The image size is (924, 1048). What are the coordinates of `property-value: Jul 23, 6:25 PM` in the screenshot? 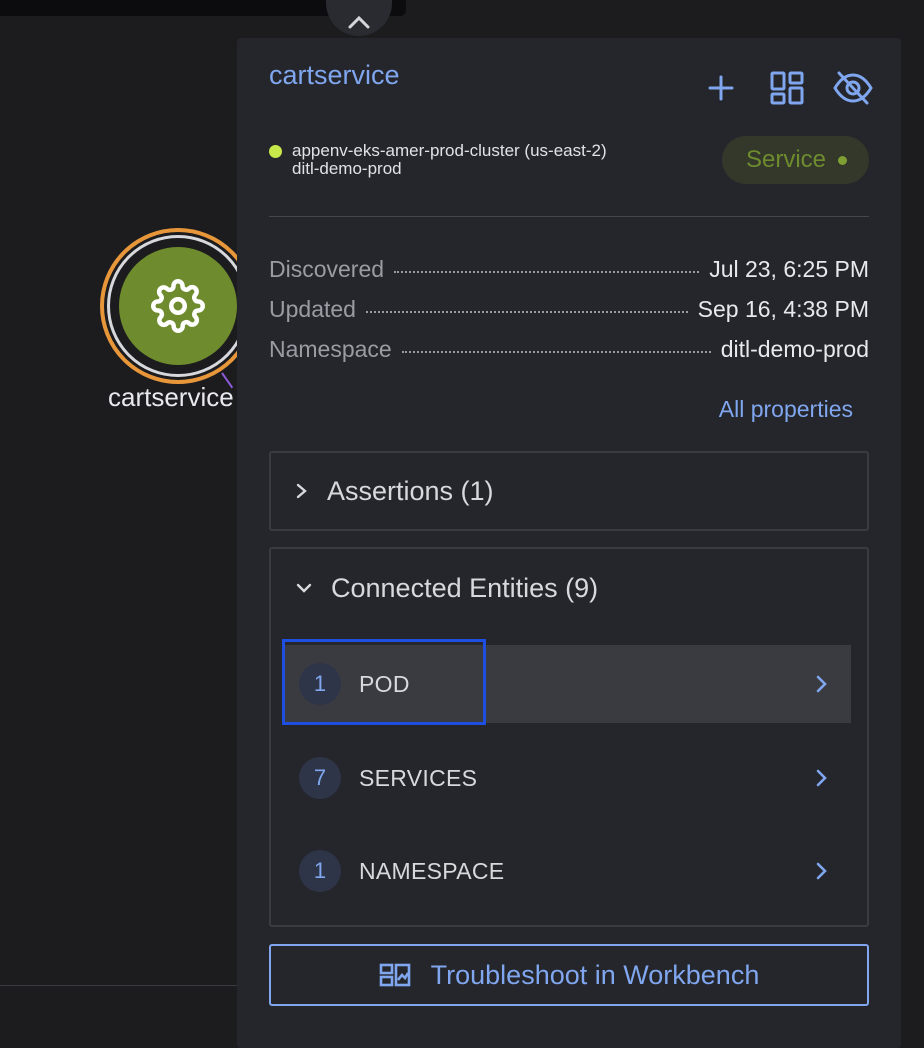 It's located at (789, 269).